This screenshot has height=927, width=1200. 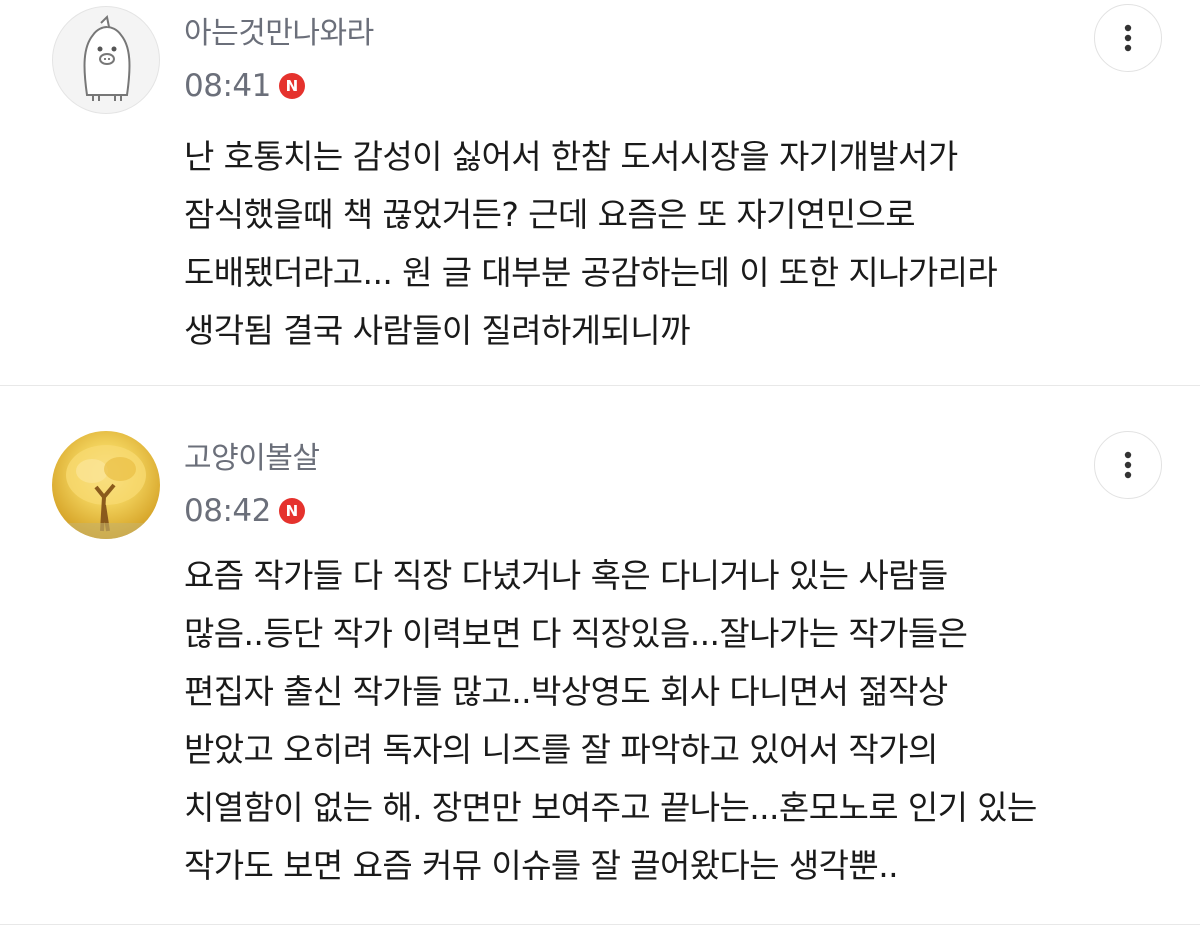 I want to click on comment-header: 고양이볼살 08:42 N, so click(x=606, y=485).